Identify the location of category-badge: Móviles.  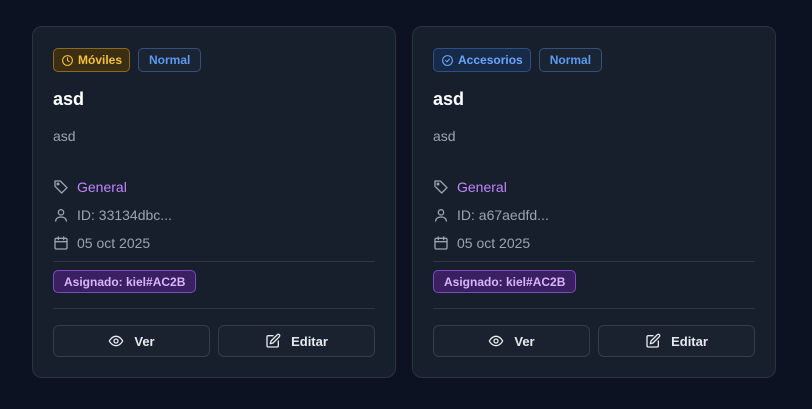
(92, 60).